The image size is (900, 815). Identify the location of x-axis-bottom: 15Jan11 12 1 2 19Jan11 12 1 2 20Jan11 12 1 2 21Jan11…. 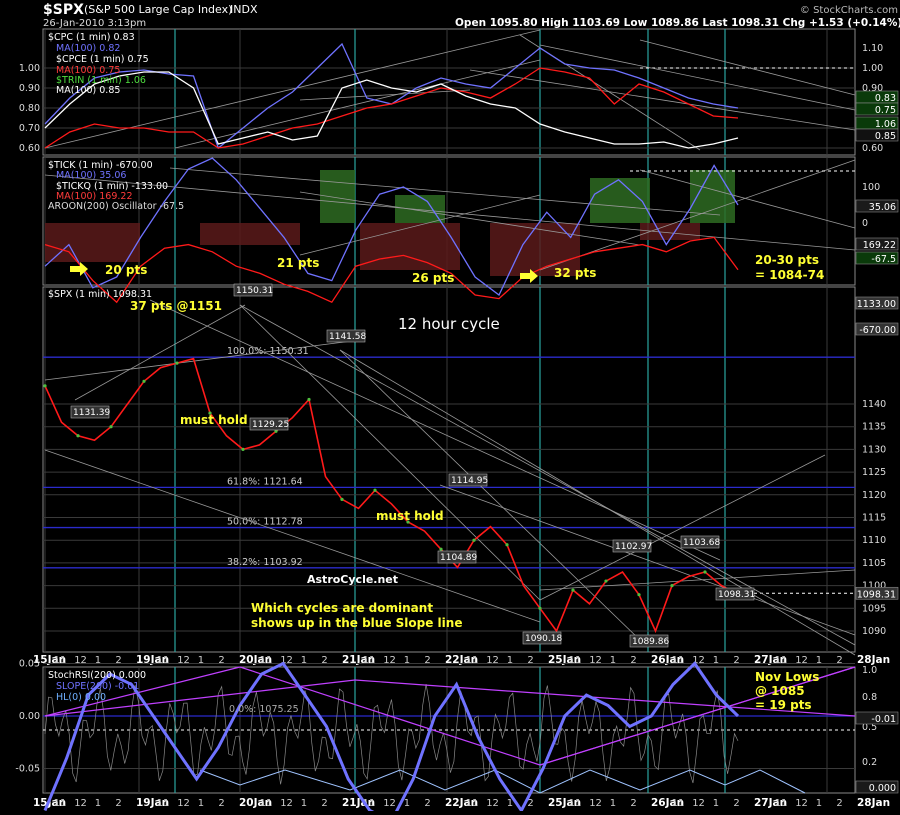
(461, 803).